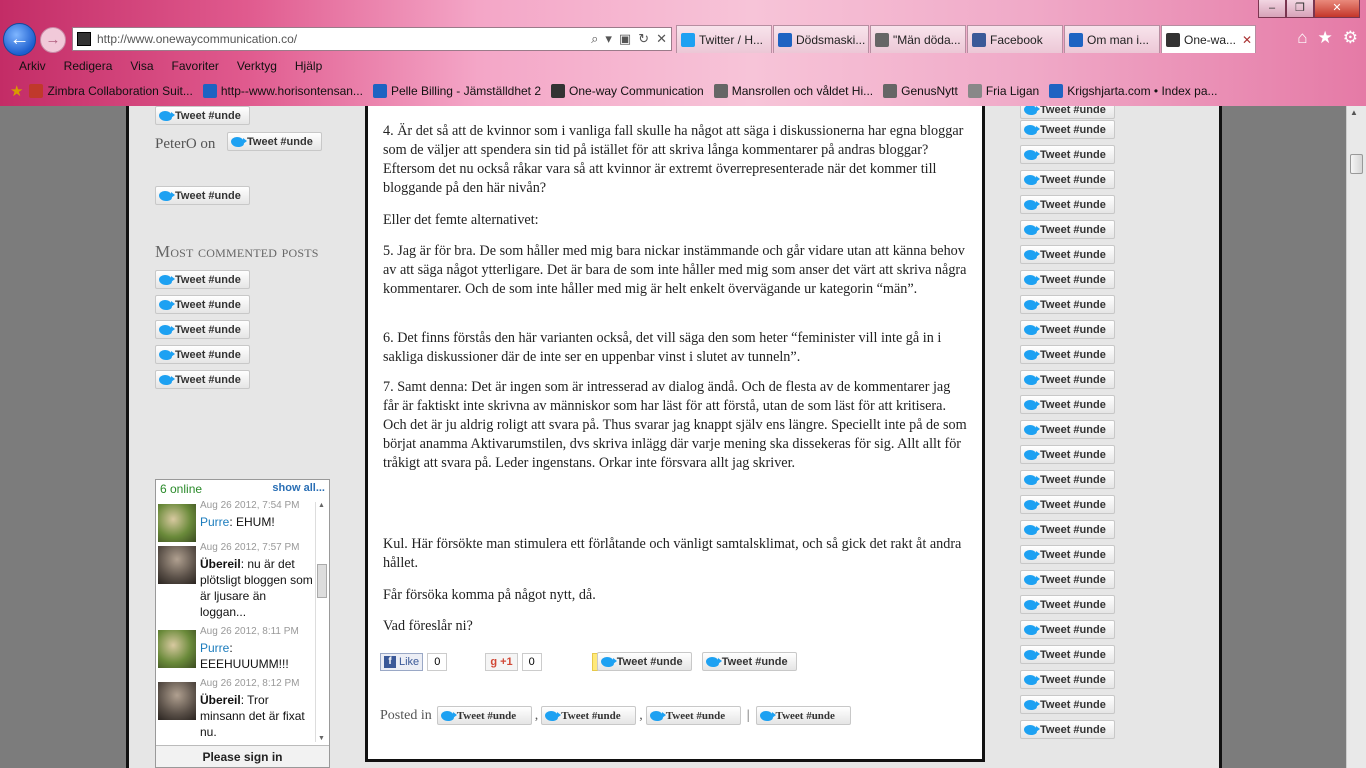  What do you see at coordinates (1325, 38) in the screenshot?
I see `favorites-star-icon: ★` at bounding box center [1325, 38].